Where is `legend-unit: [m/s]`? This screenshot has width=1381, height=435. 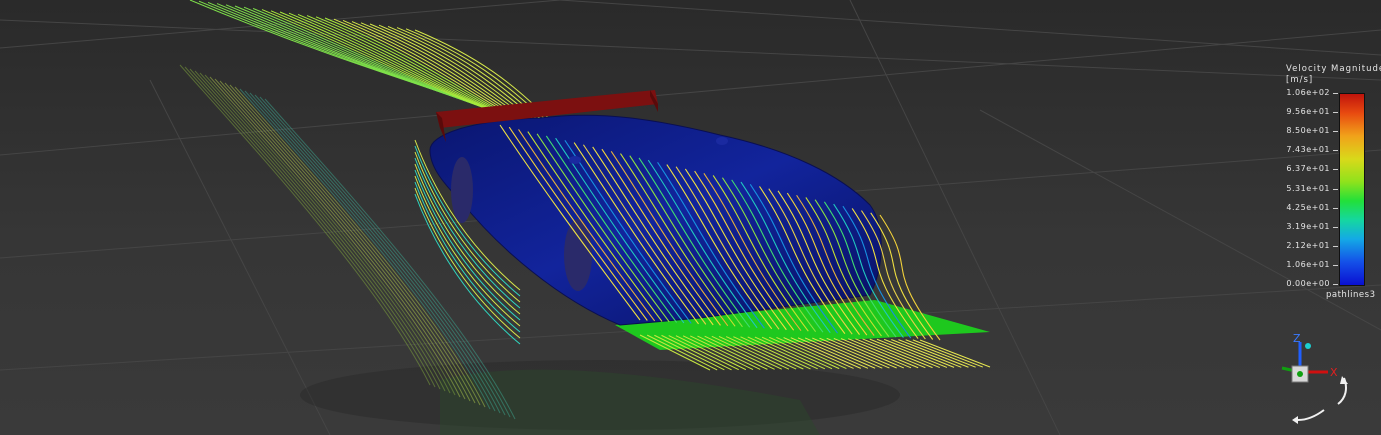
legend-unit: [m/s] is located at coordinates (1300, 80).